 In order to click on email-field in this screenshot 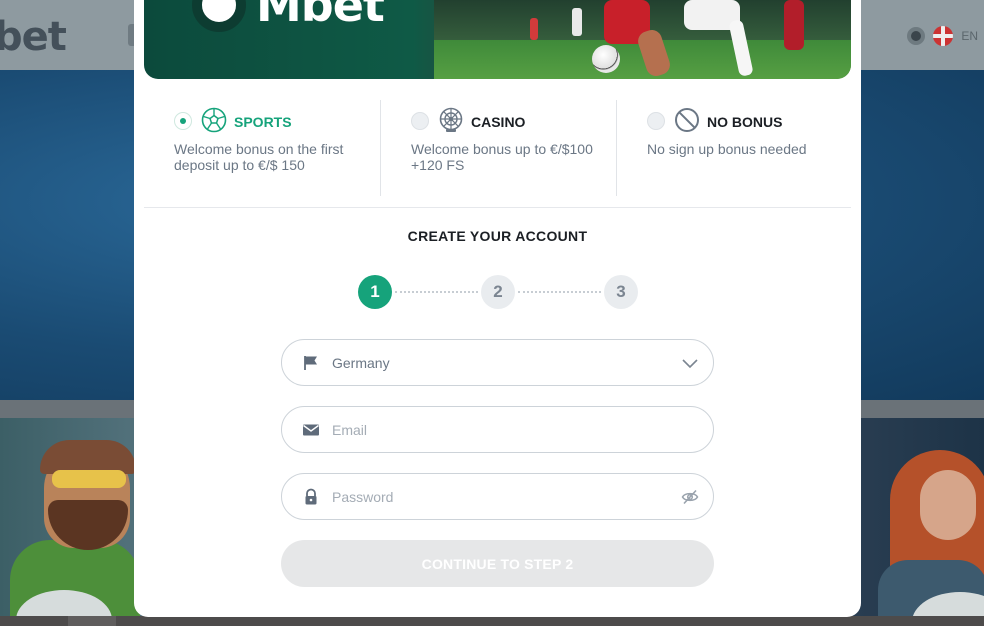, I will do `click(497, 429)`.